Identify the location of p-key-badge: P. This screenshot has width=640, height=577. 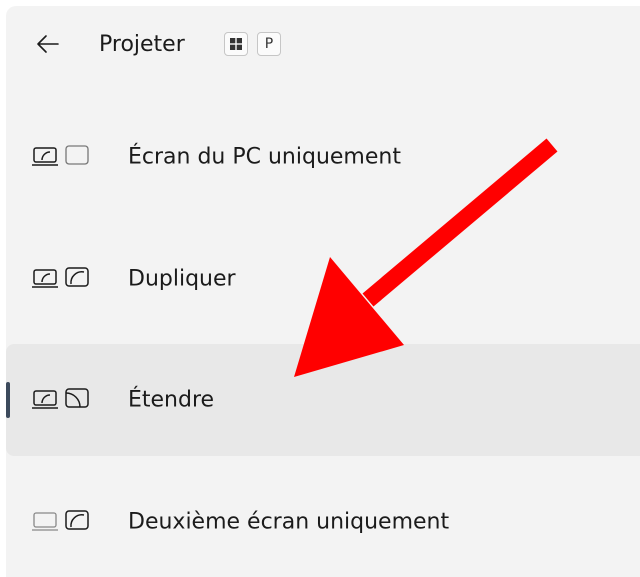
(269, 44).